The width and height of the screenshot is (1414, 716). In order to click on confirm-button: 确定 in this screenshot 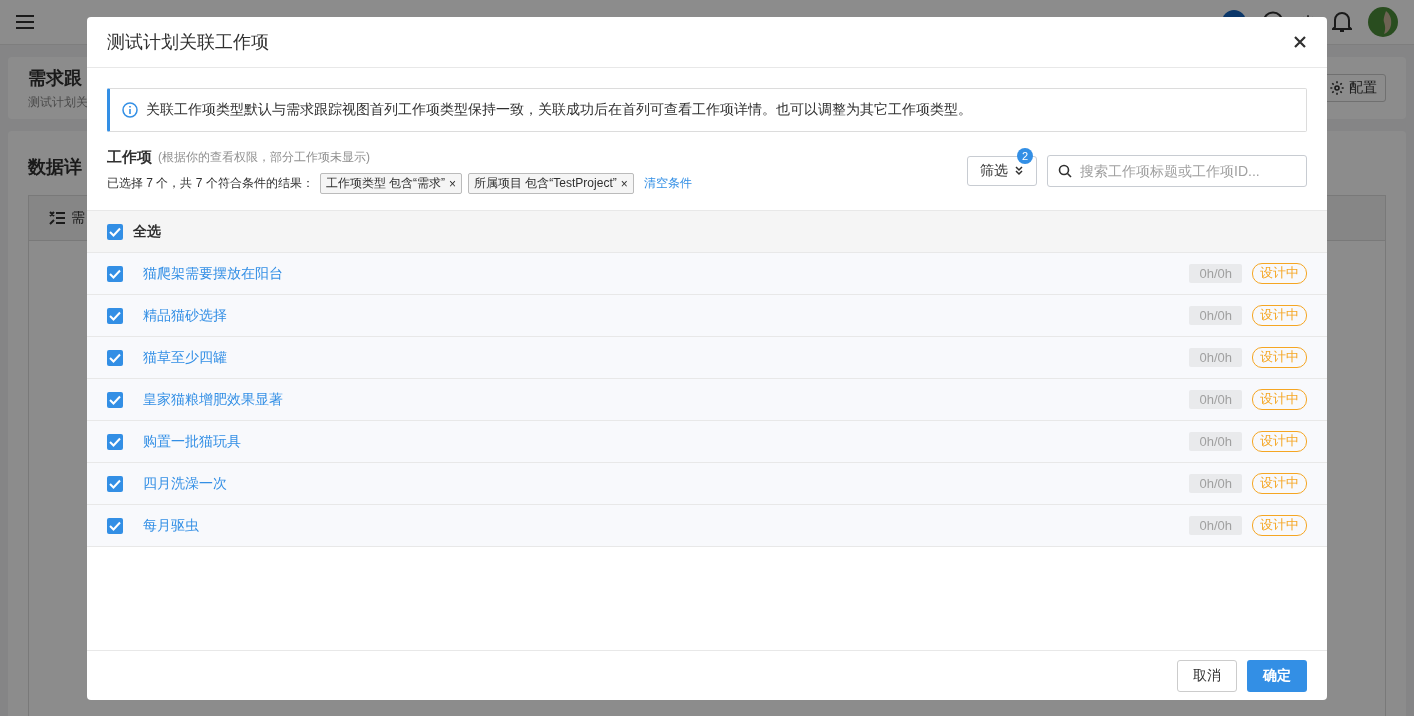, I will do `click(1277, 675)`.